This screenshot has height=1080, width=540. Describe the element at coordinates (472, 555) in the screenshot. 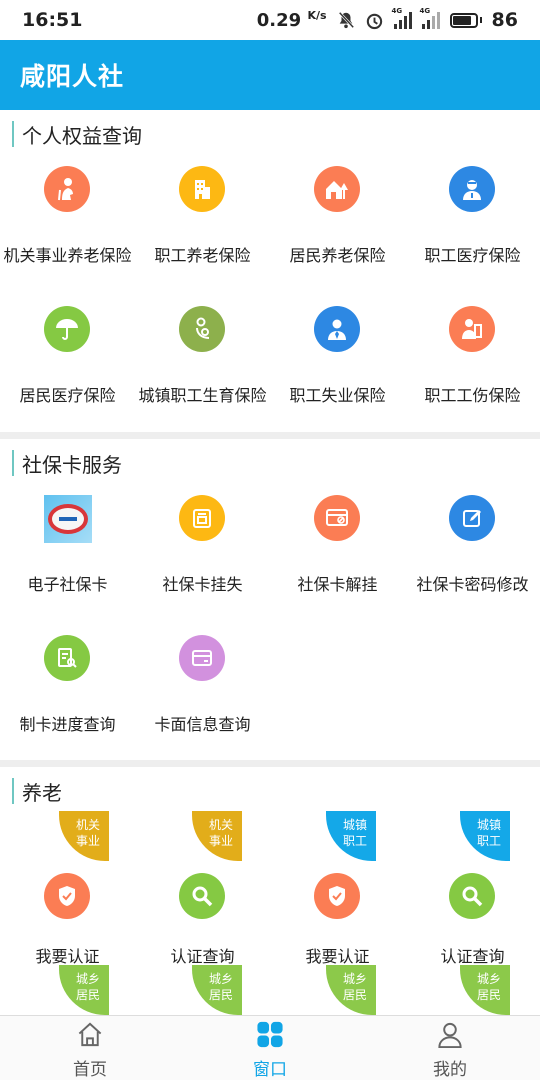

I see `item-card-password-change: 社保卡密码修改` at that location.